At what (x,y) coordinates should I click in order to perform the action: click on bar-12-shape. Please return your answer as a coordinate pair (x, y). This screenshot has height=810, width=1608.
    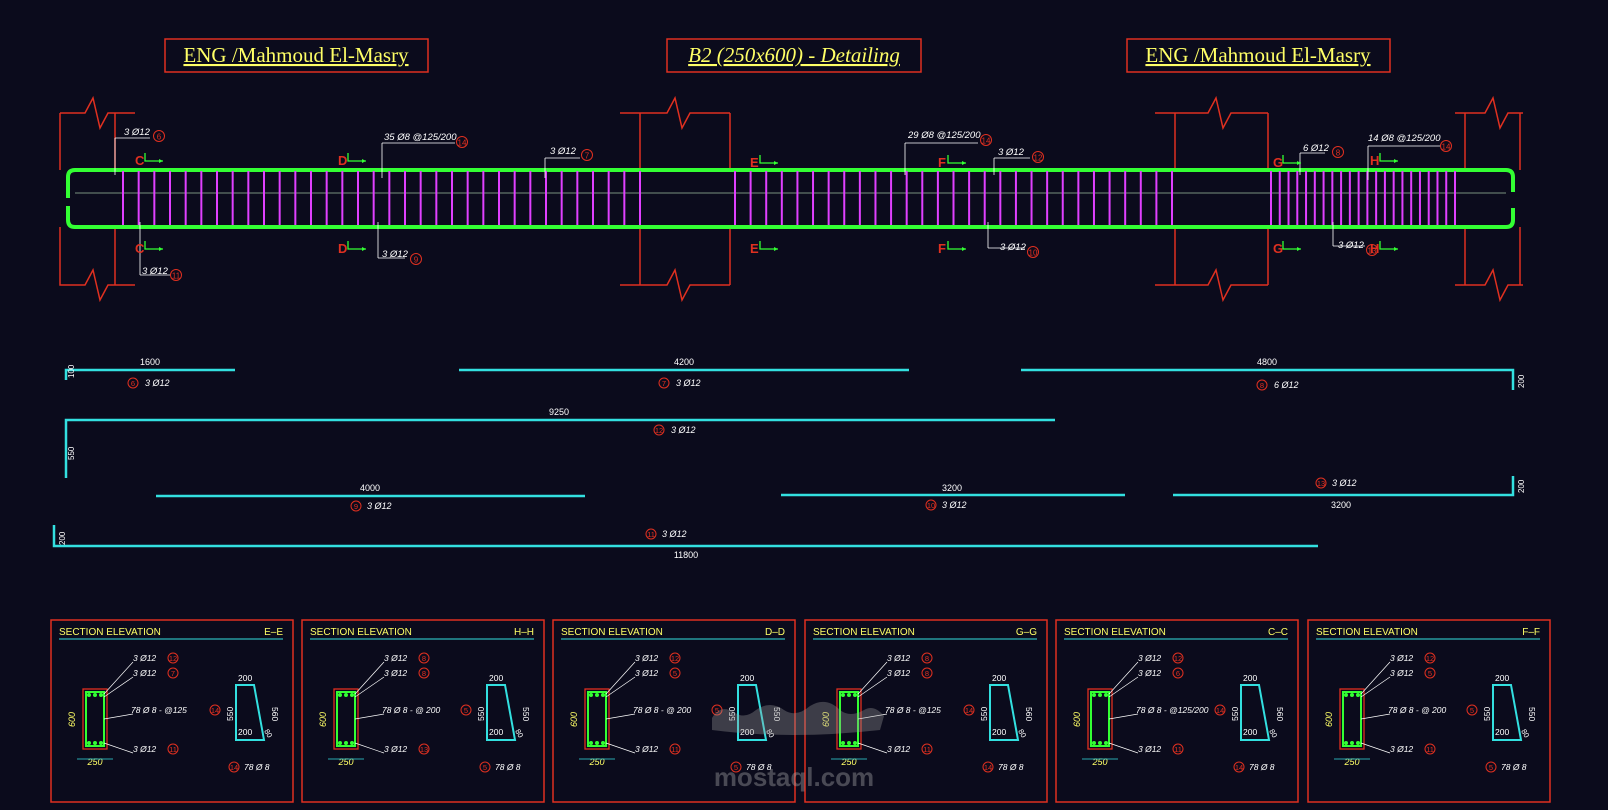
    Looking at the image, I should click on (559, 448).